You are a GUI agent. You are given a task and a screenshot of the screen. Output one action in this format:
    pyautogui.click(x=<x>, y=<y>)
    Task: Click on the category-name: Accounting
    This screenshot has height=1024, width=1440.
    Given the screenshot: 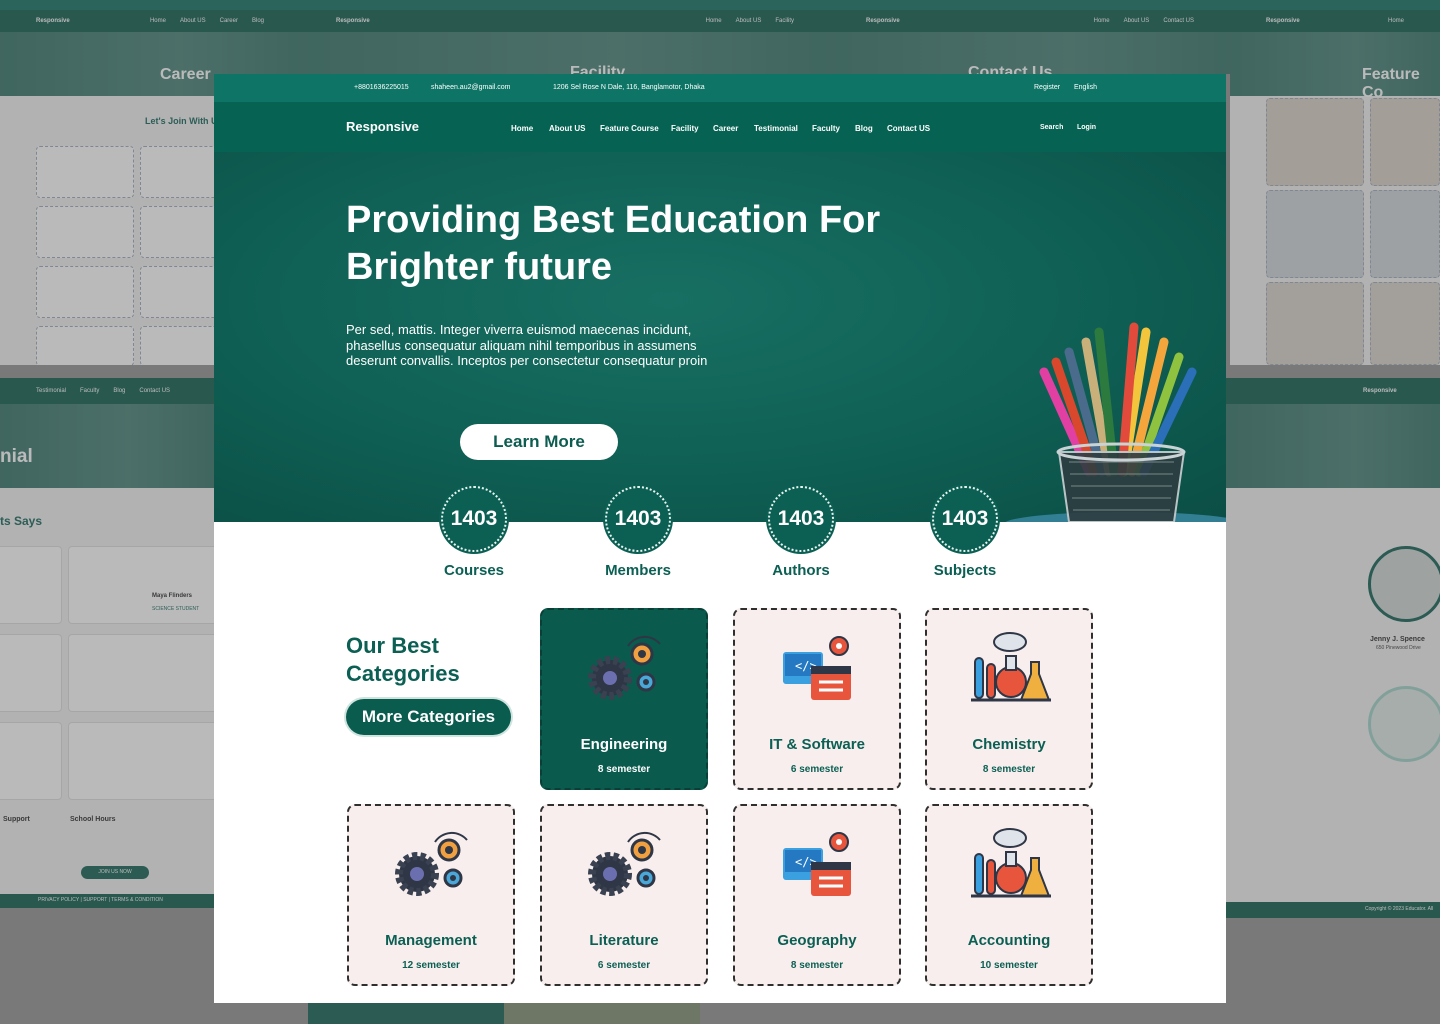 What is the action you would take?
    pyautogui.click(x=1009, y=940)
    